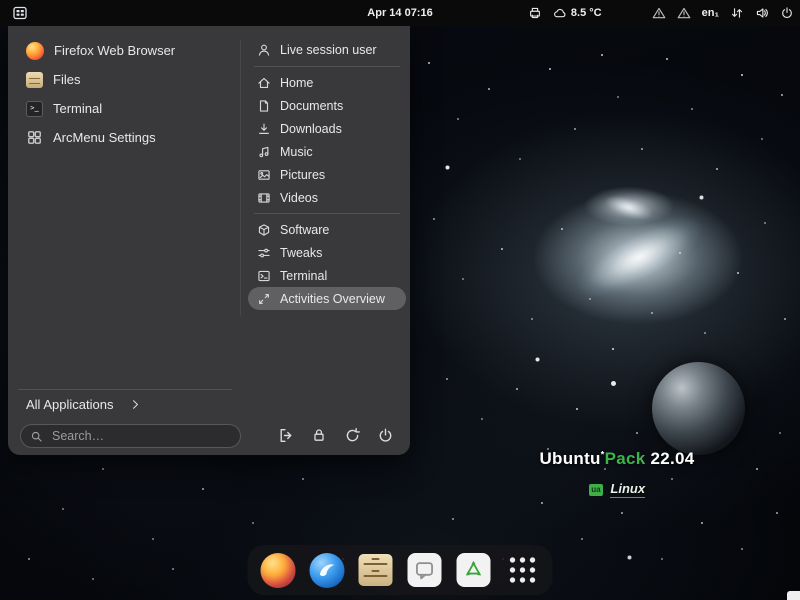  What do you see at coordinates (34, 79) in the screenshot?
I see `files-icon` at bounding box center [34, 79].